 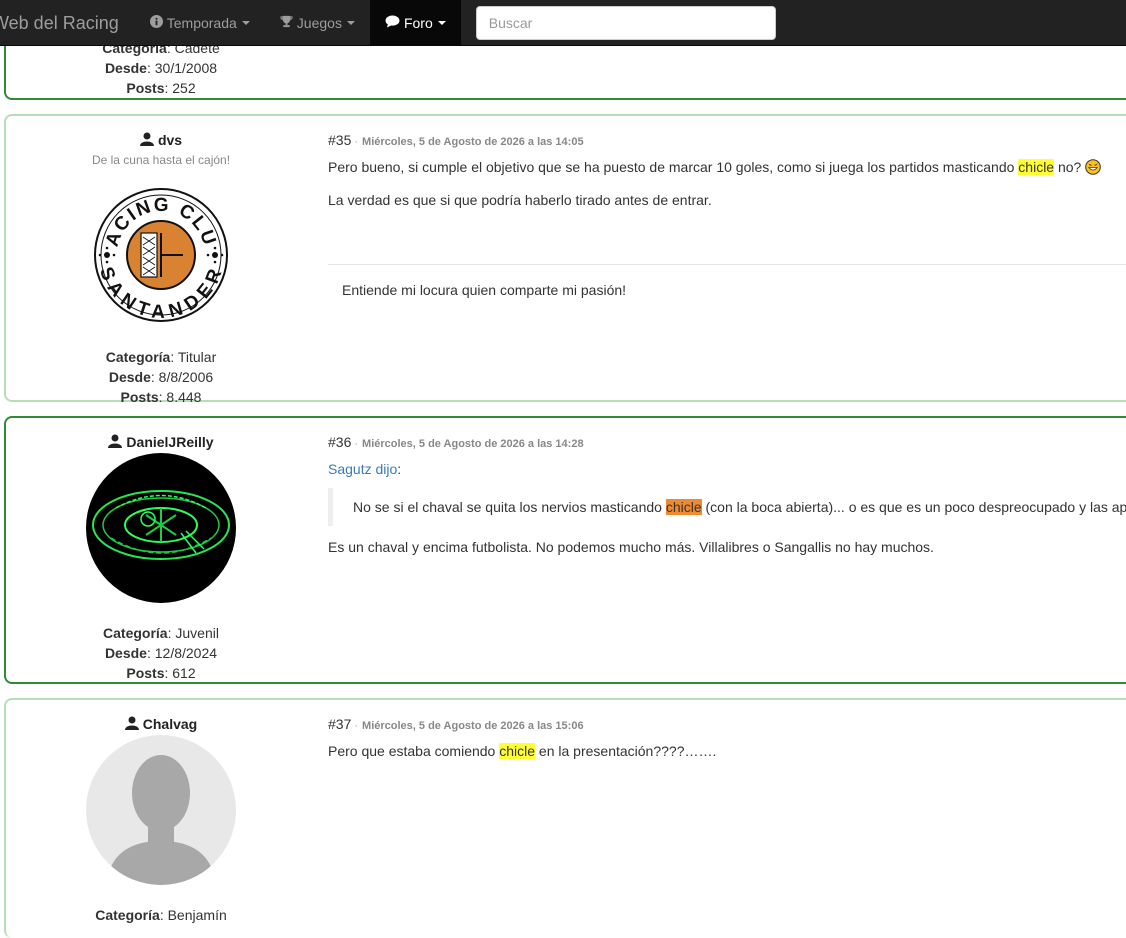 I want to click on post-number-link: #37, so click(x=339, y=724).